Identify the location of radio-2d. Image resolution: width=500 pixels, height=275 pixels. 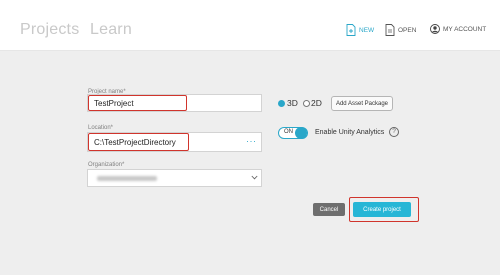
(306, 103).